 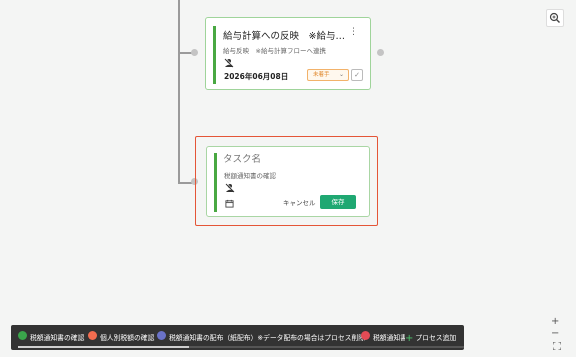 What do you see at coordinates (229, 203) in the screenshot?
I see `calendar-icon` at bounding box center [229, 203].